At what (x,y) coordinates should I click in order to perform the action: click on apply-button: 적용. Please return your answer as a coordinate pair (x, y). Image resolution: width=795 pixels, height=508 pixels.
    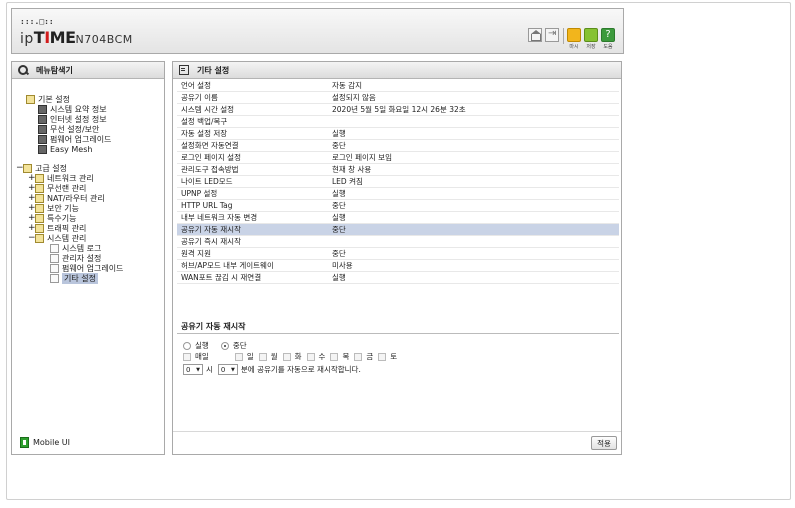
    Looking at the image, I should click on (604, 443).